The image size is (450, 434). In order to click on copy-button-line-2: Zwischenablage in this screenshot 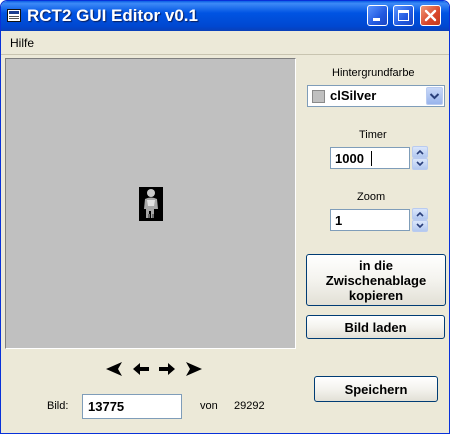, I will do `click(376, 280)`.